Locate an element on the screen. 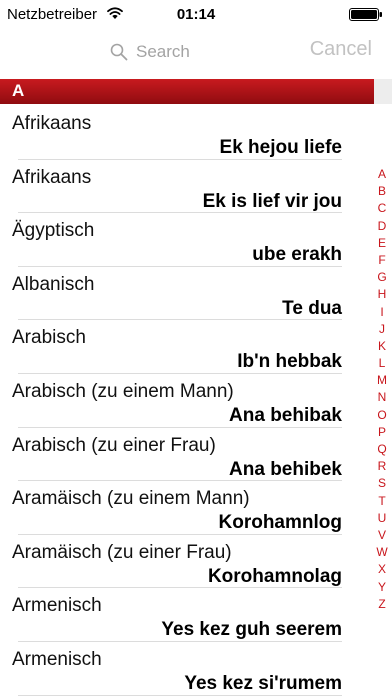  index-letter-h: H is located at coordinates (382, 294).